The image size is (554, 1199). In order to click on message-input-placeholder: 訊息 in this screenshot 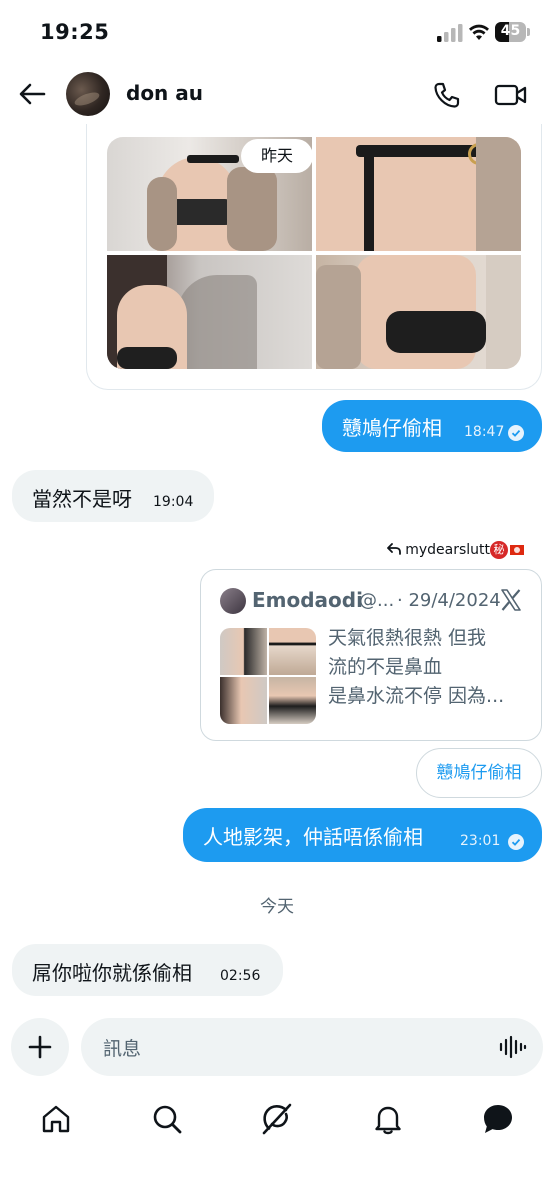, I will do `click(122, 1049)`.